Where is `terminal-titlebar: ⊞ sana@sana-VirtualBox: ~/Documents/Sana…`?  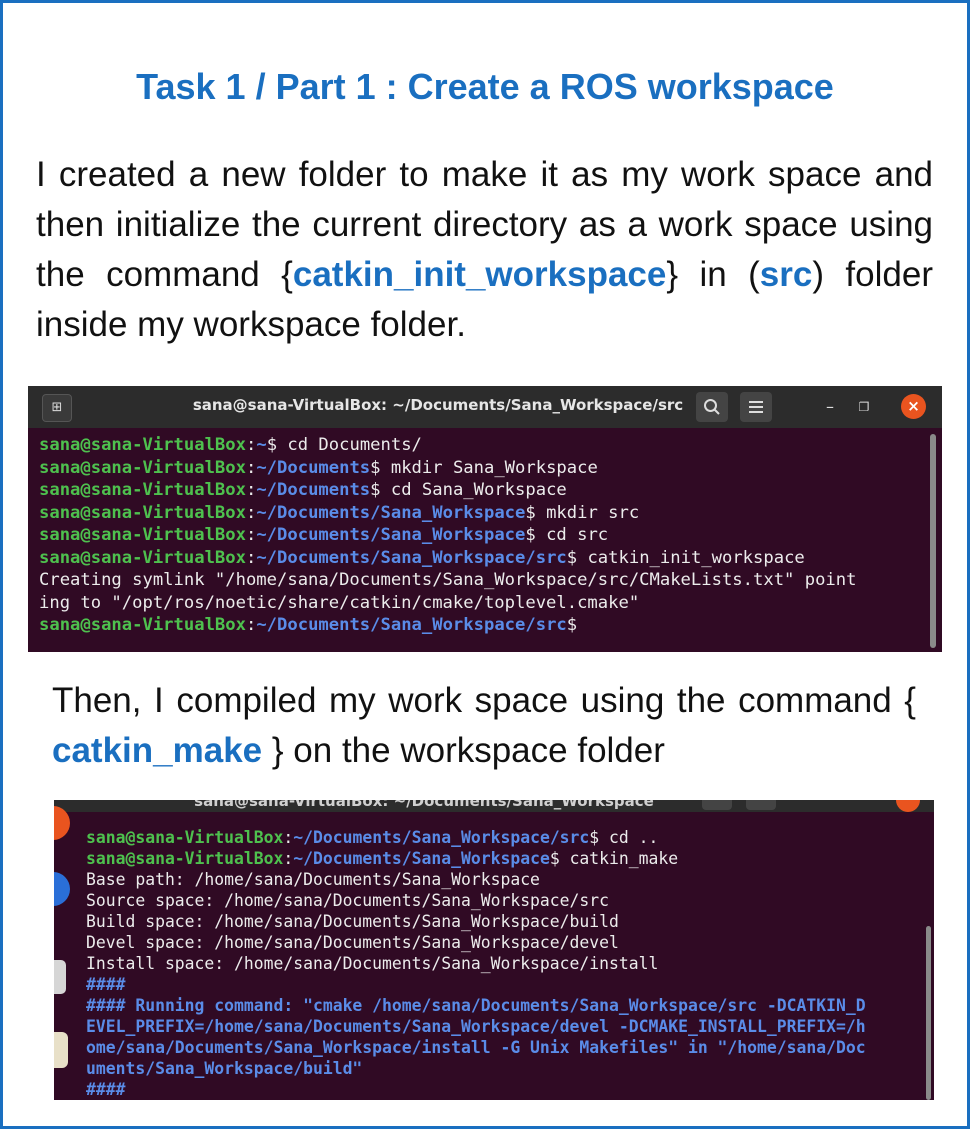 terminal-titlebar: ⊞ sana@sana-VirtualBox: ~/Documents/Sana… is located at coordinates (485, 407).